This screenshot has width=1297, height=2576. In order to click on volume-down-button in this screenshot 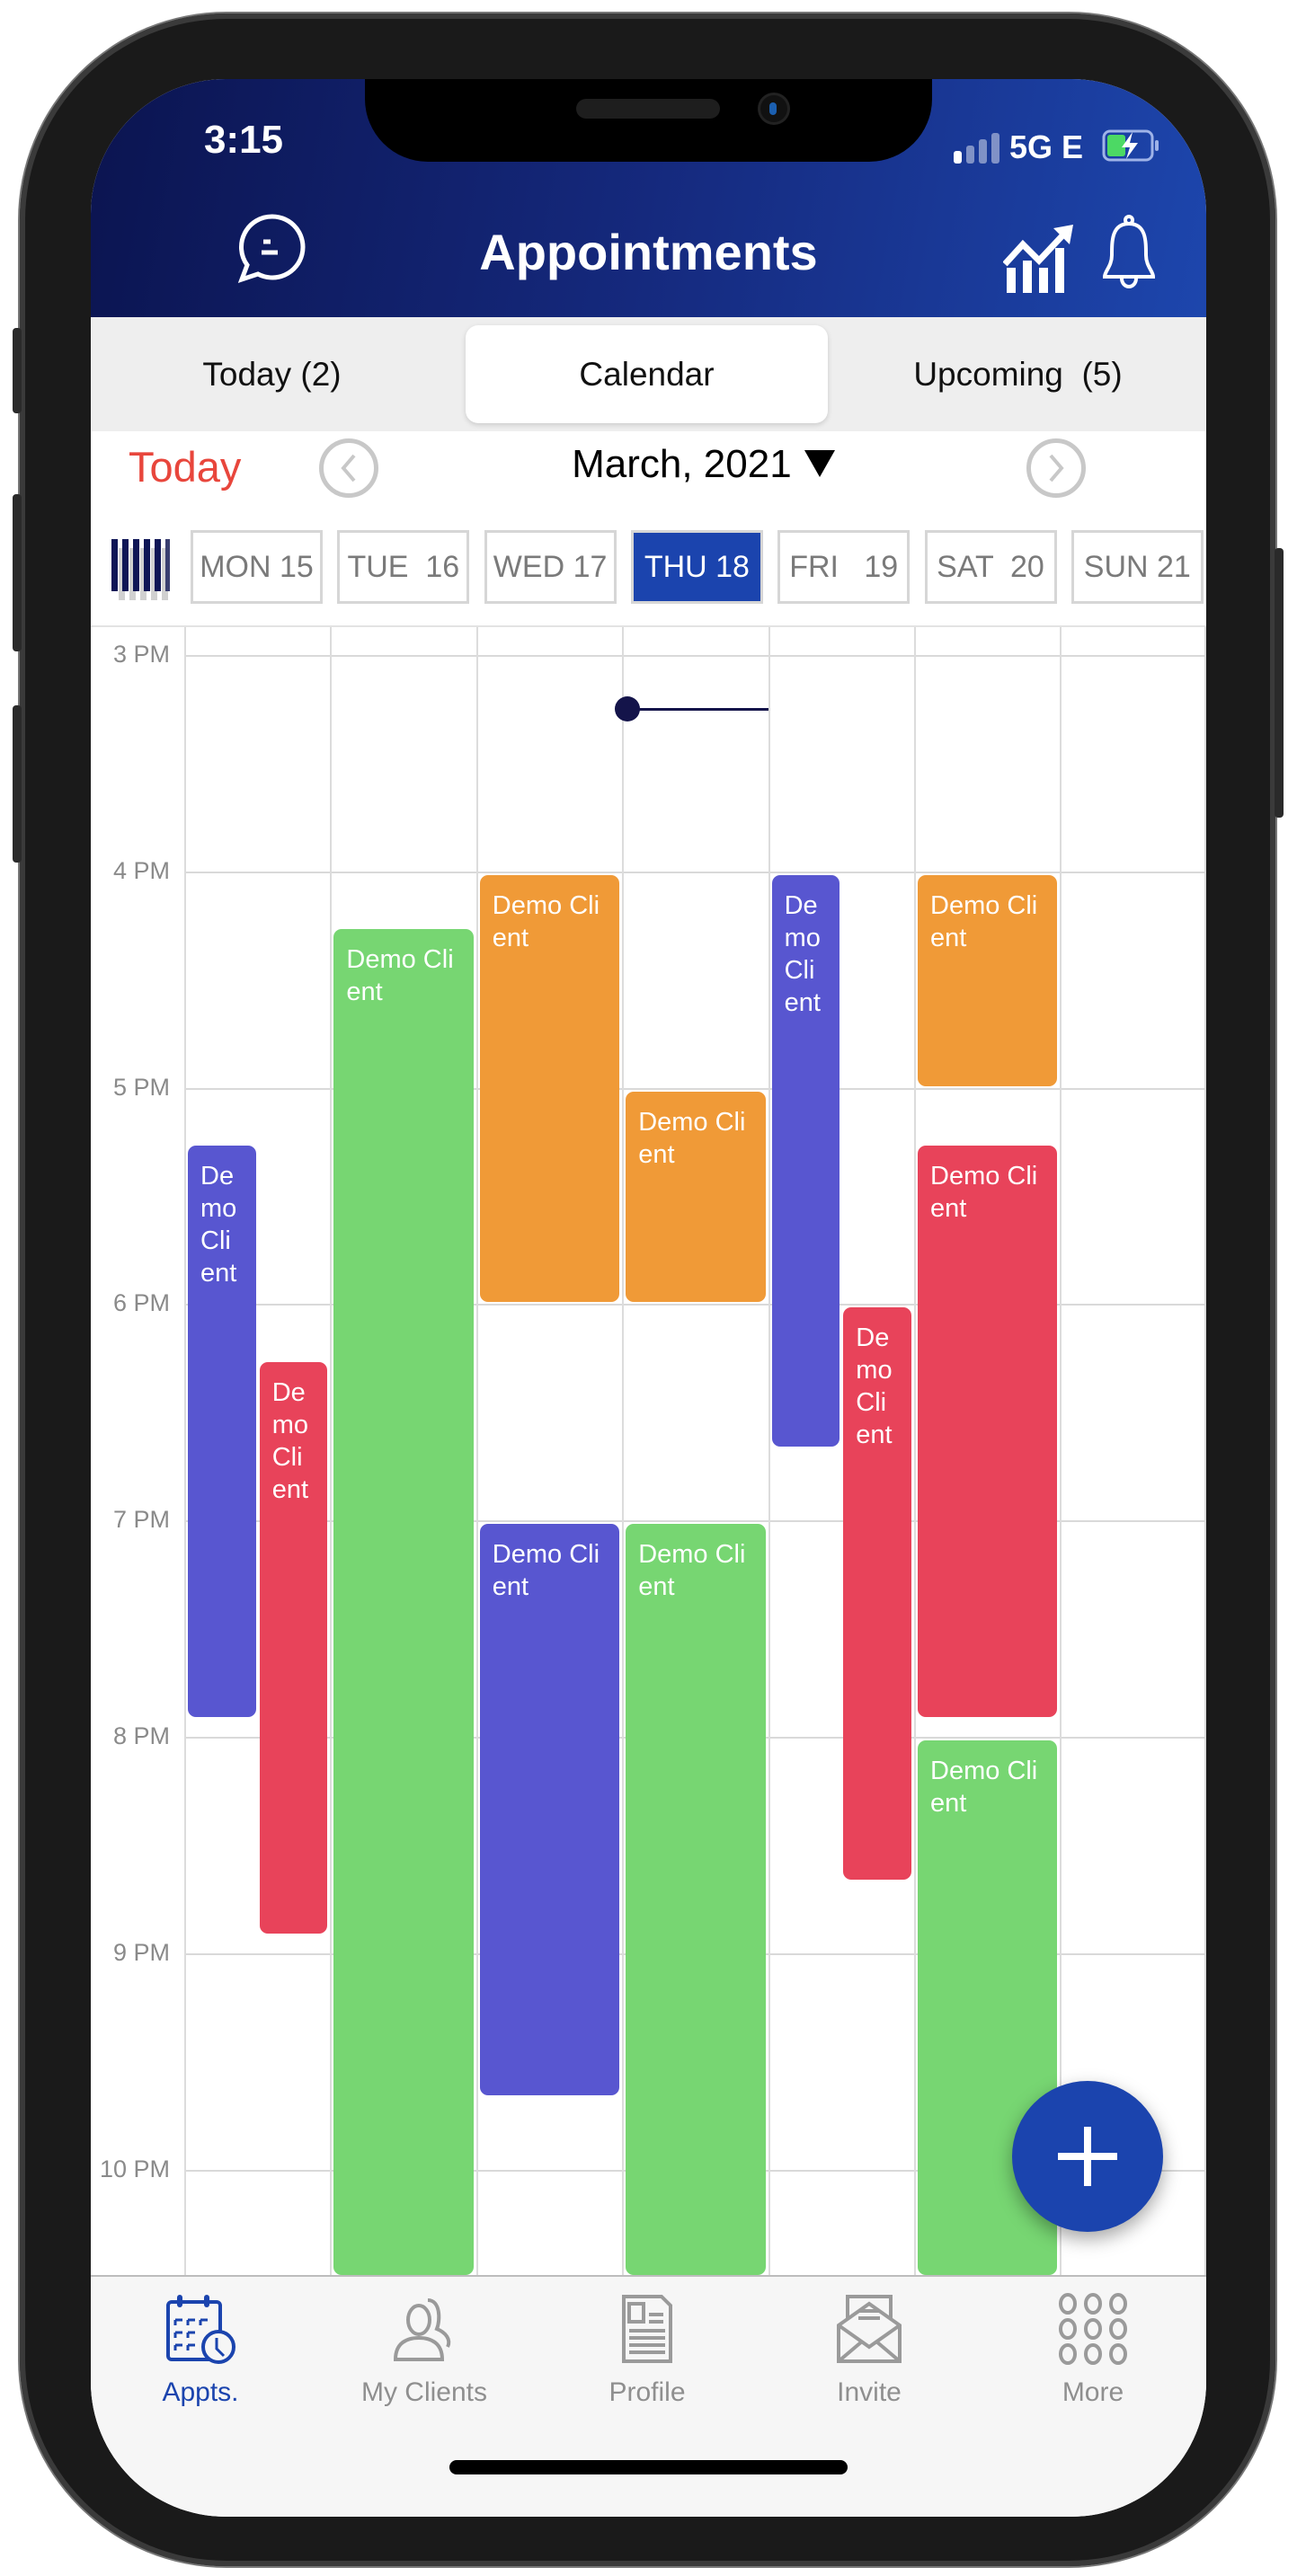, I will do `click(17, 784)`.